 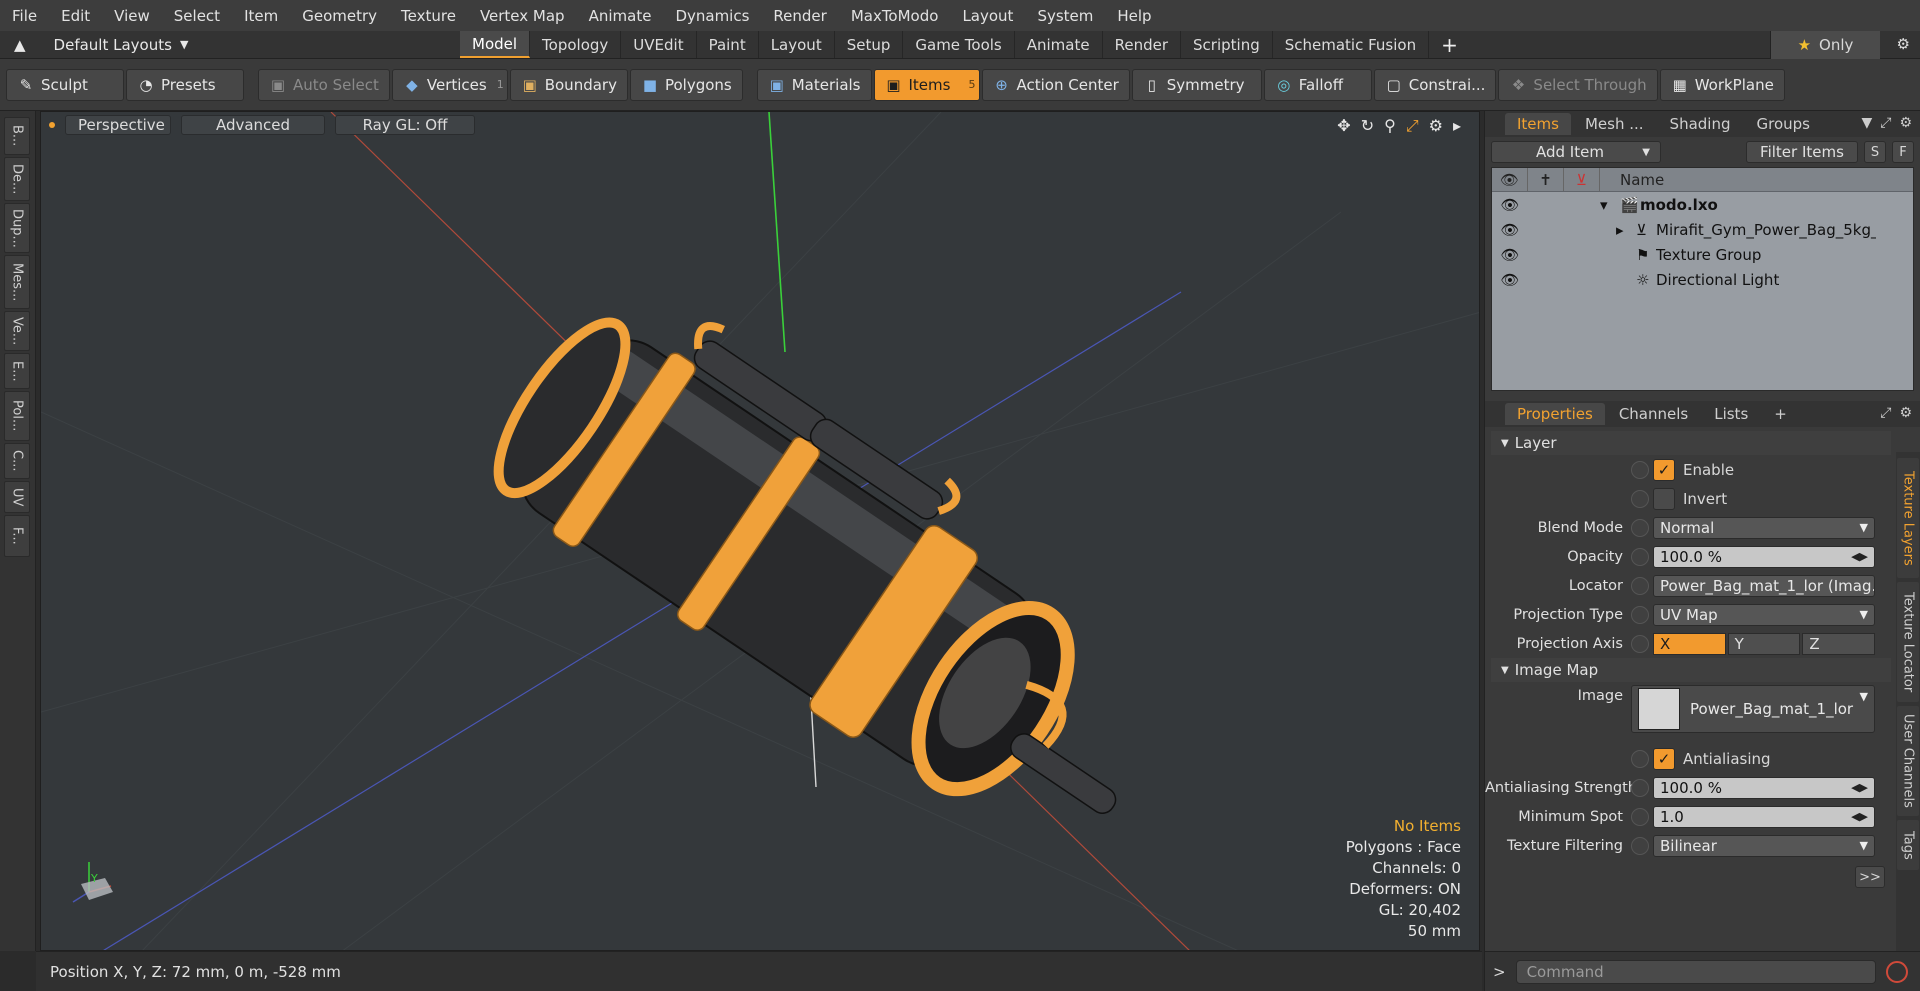 What do you see at coordinates (1457, 126) in the screenshot?
I see `play-arrow-icon: ▸` at bounding box center [1457, 126].